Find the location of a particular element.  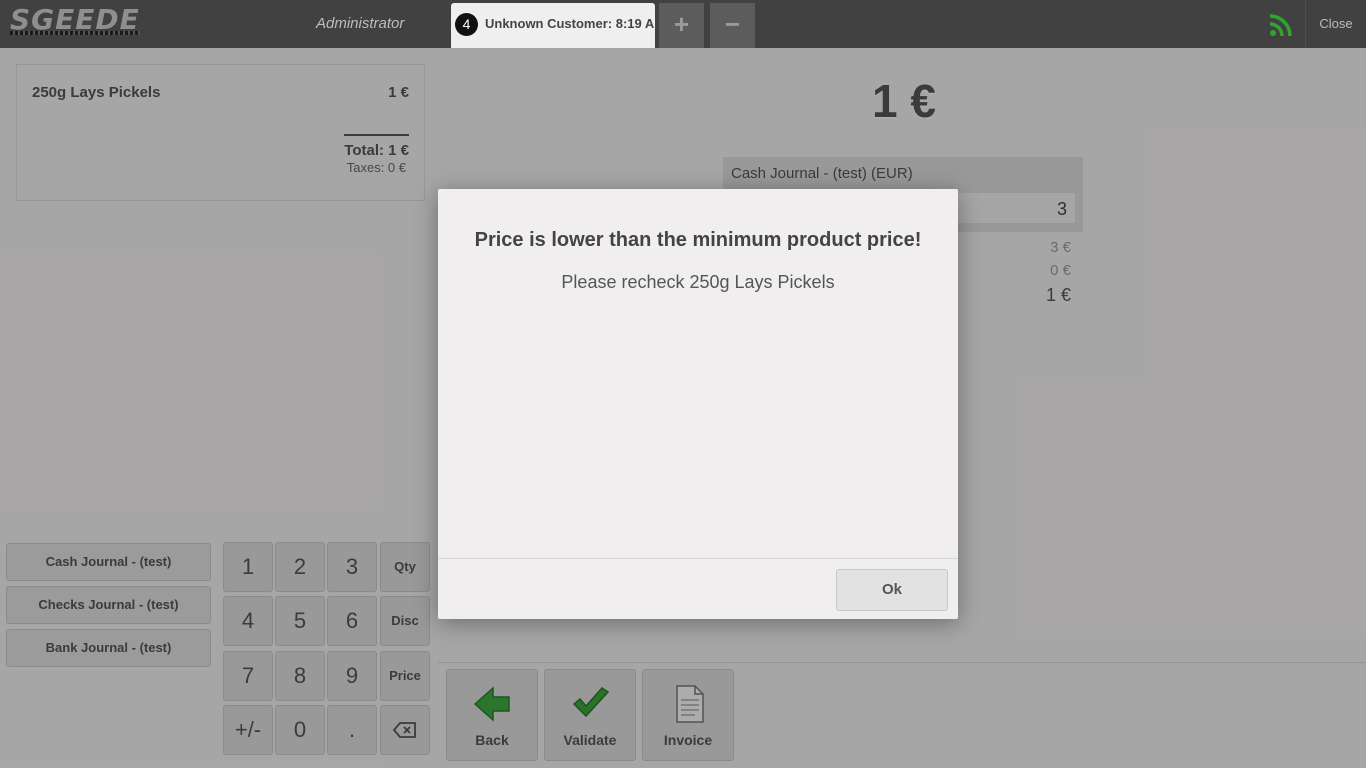

dialog-message: Please recheck 250g Lays Pickels is located at coordinates (698, 282).